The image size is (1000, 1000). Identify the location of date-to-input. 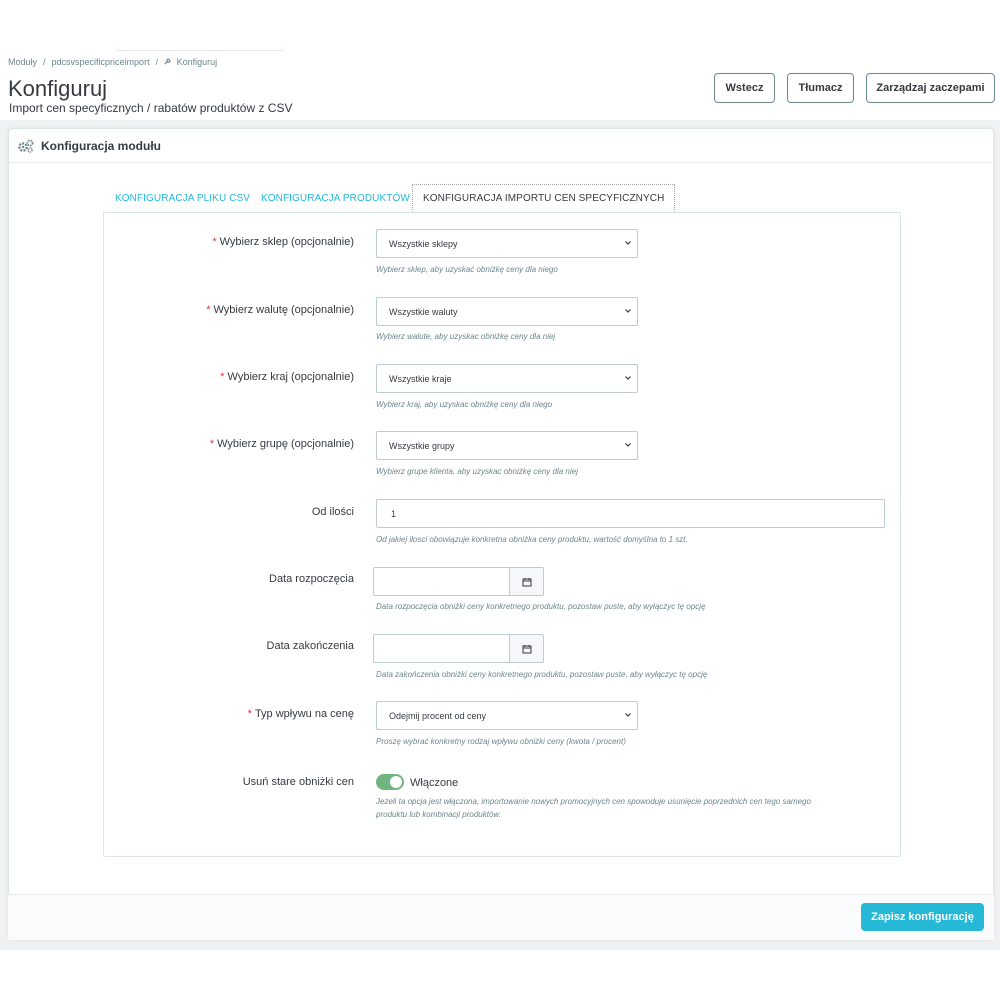
(441, 648).